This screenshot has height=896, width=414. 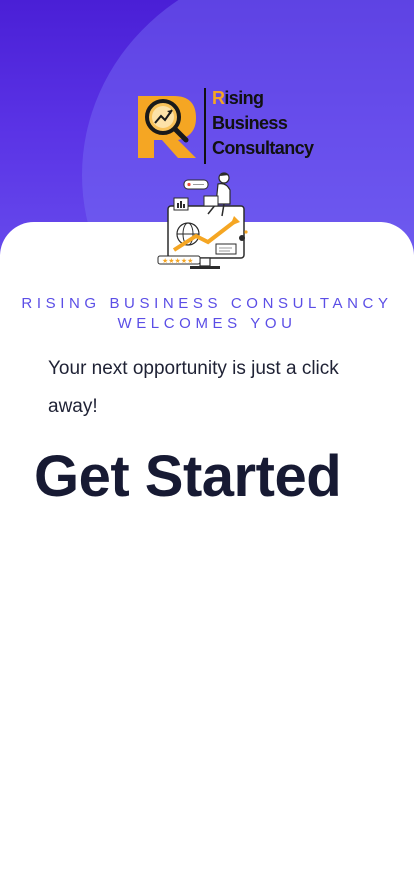 What do you see at coordinates (172, 126) in the screenshot?
I see `logo-r-magnifier-icon` at bounding box center [172, 126].